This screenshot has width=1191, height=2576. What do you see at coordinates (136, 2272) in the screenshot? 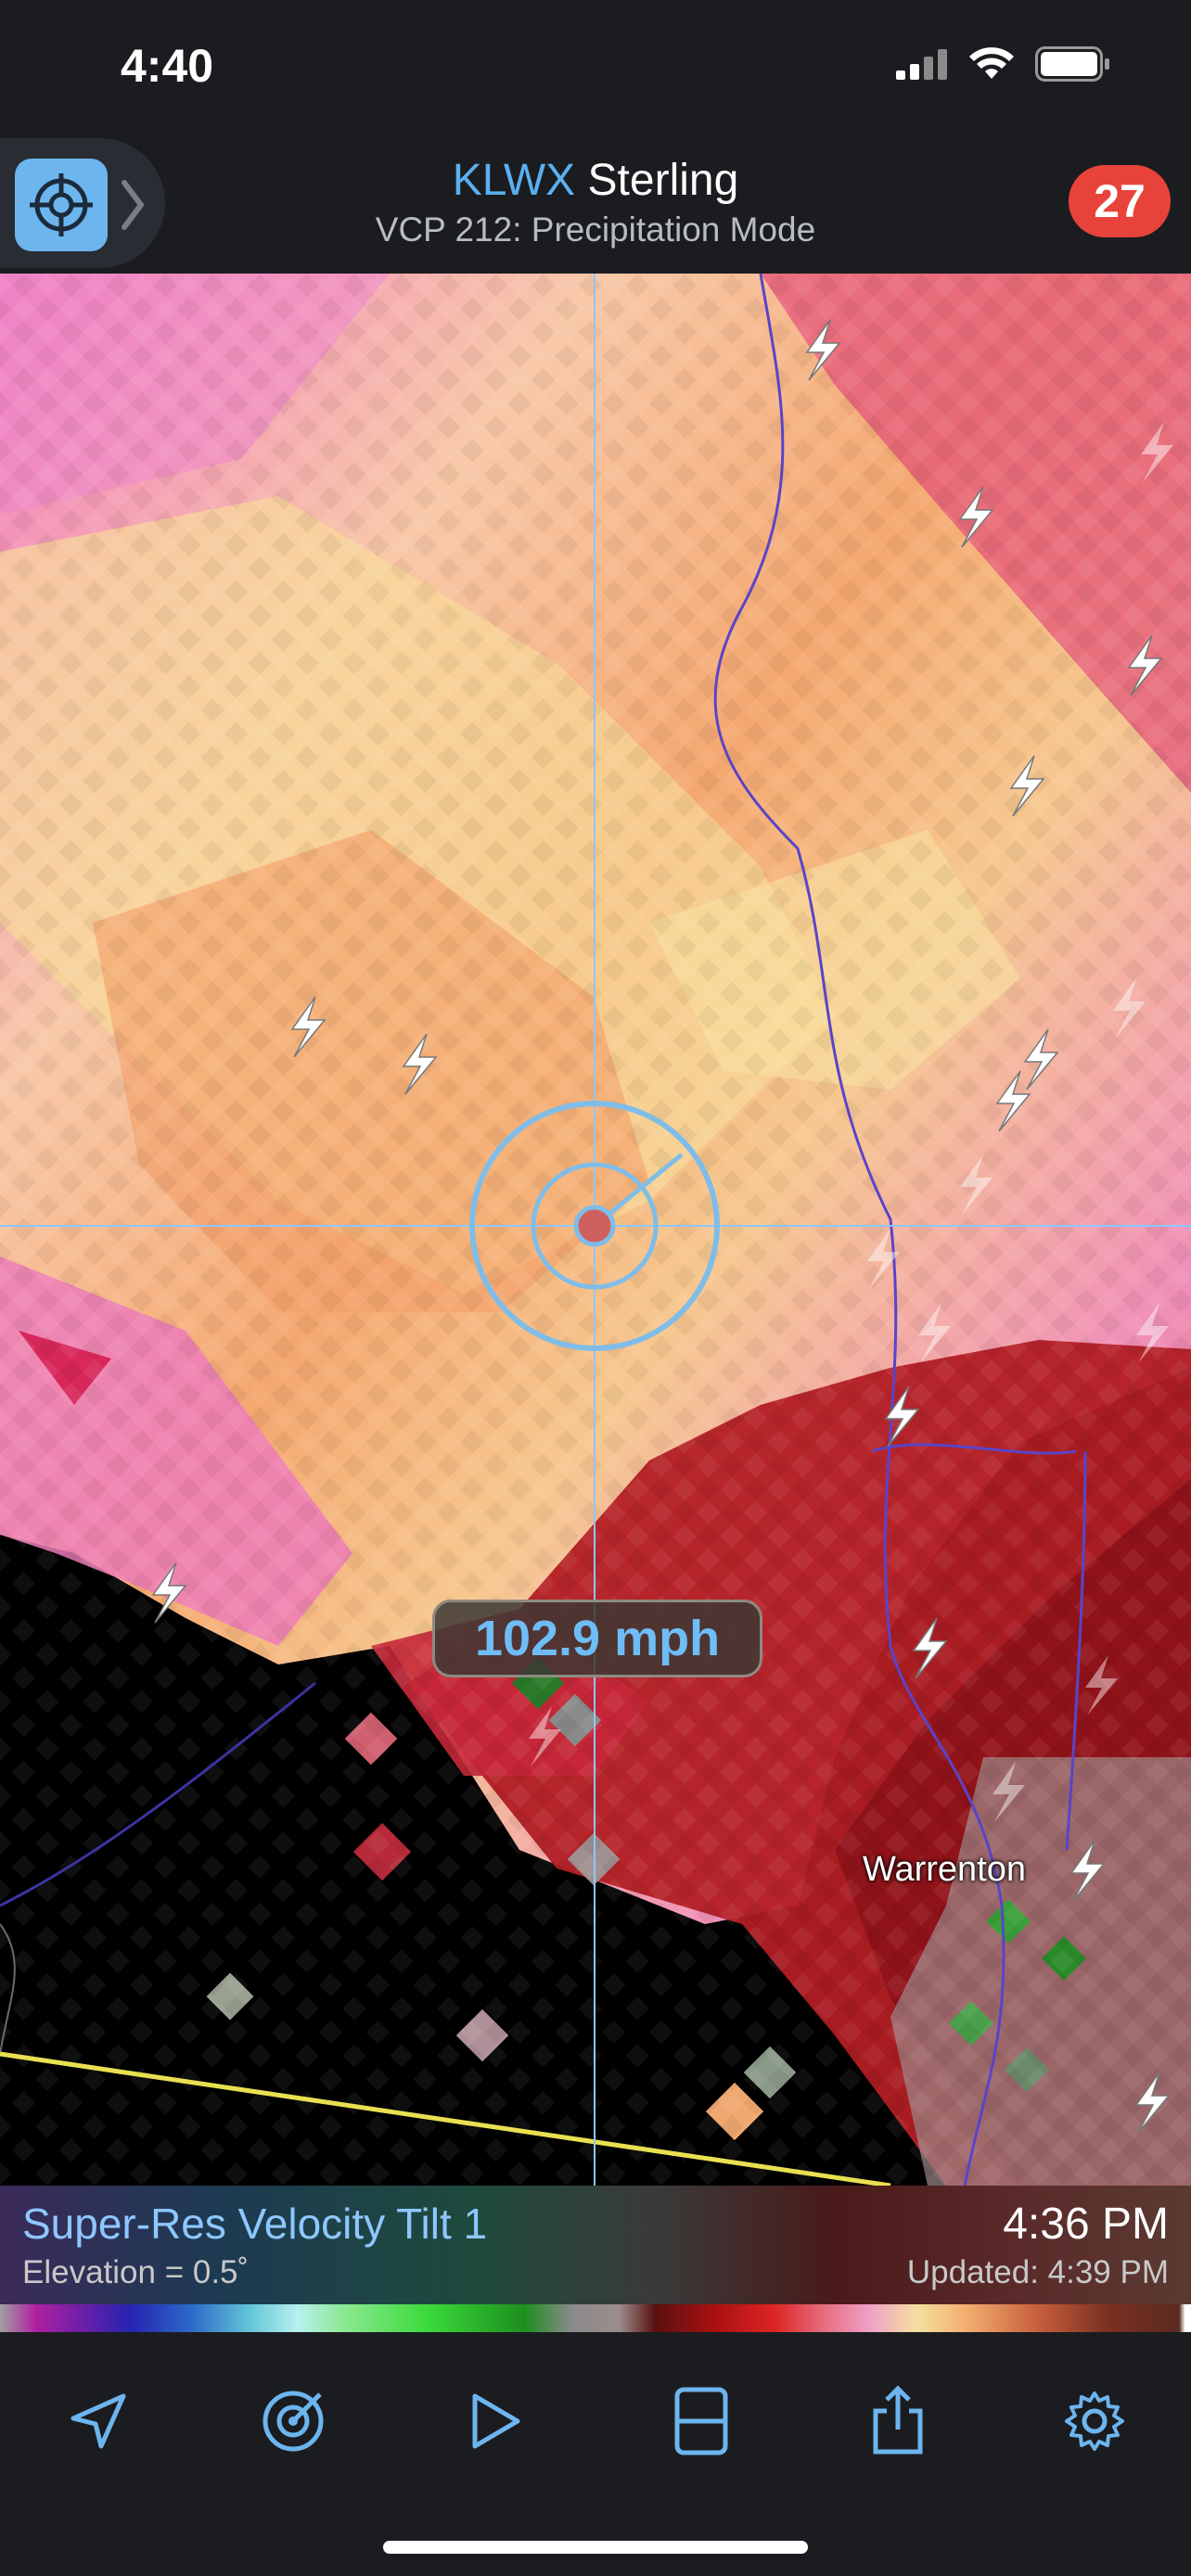
I see `elevation-label: Elevation = 0.5˚` at bounding box center [136, 2272].